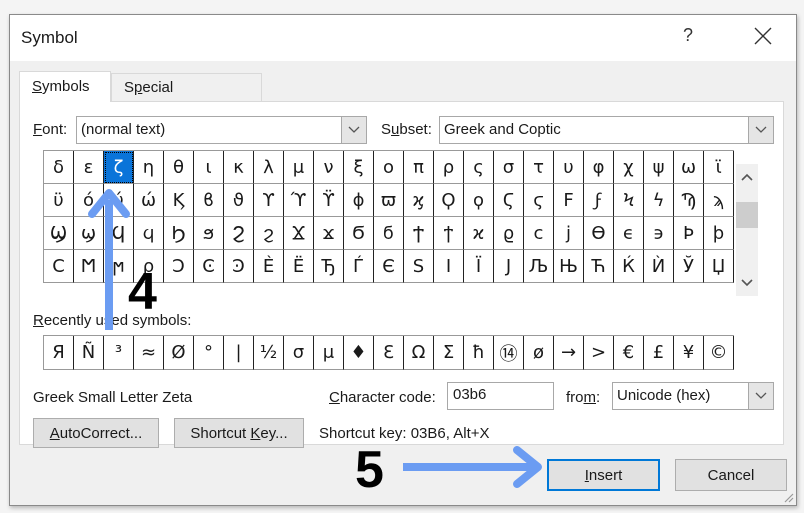 The width and height of the screenshot is (804, 513). Describe the element at coordinates (472, 467) in the screenshot. I see `step5-arrow` at that location.